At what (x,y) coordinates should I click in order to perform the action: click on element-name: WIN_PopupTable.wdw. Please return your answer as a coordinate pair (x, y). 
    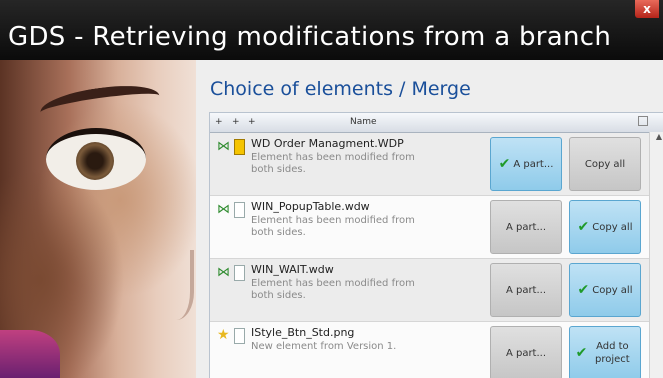
    Looking at the image, I should click on (310, 206).